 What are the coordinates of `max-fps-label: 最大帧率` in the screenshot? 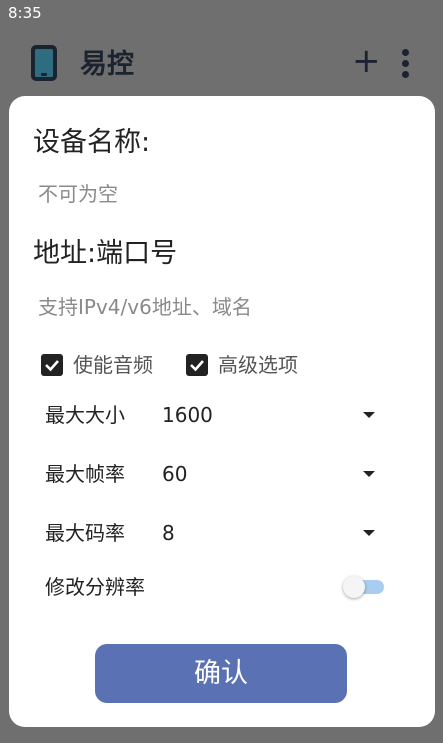 It's located at (85, 474).